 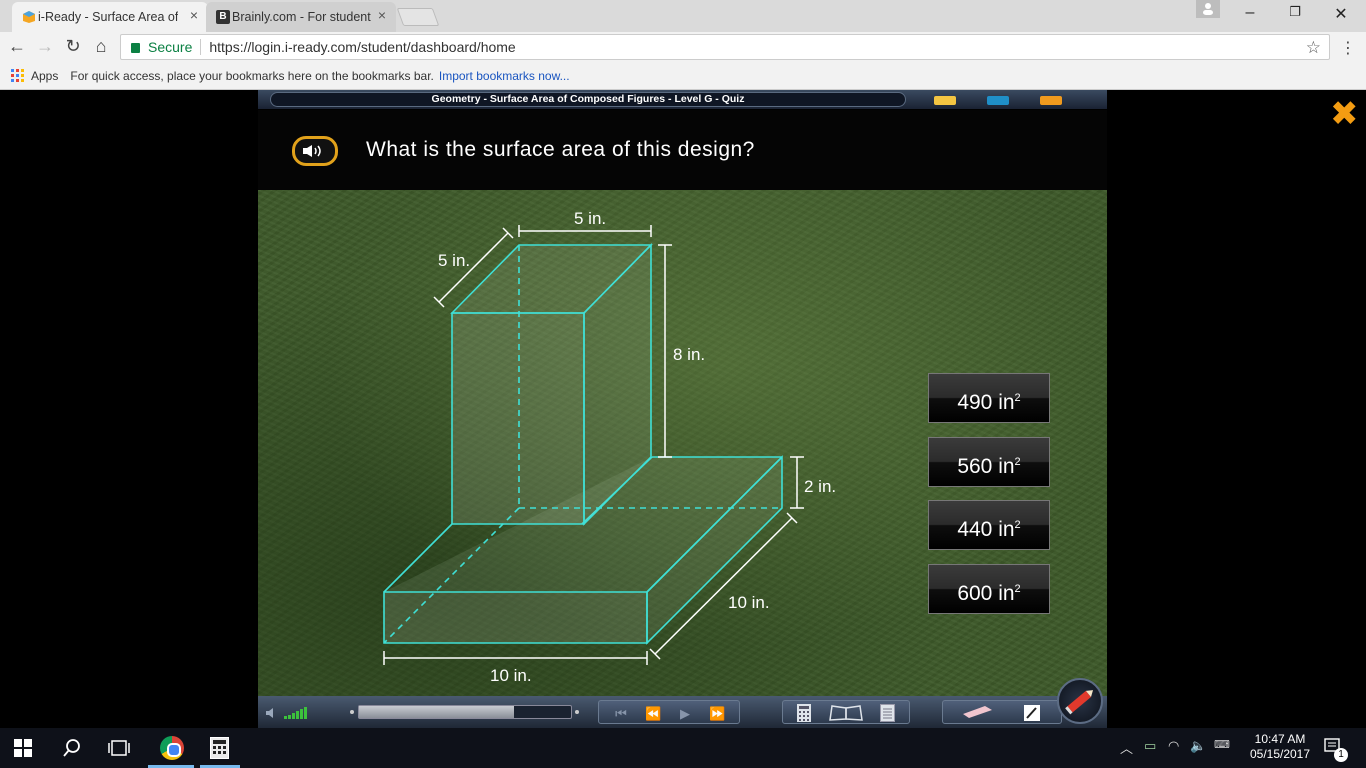 I want to click on skip-back-icon: ⏮, so click(x=621, y=714).